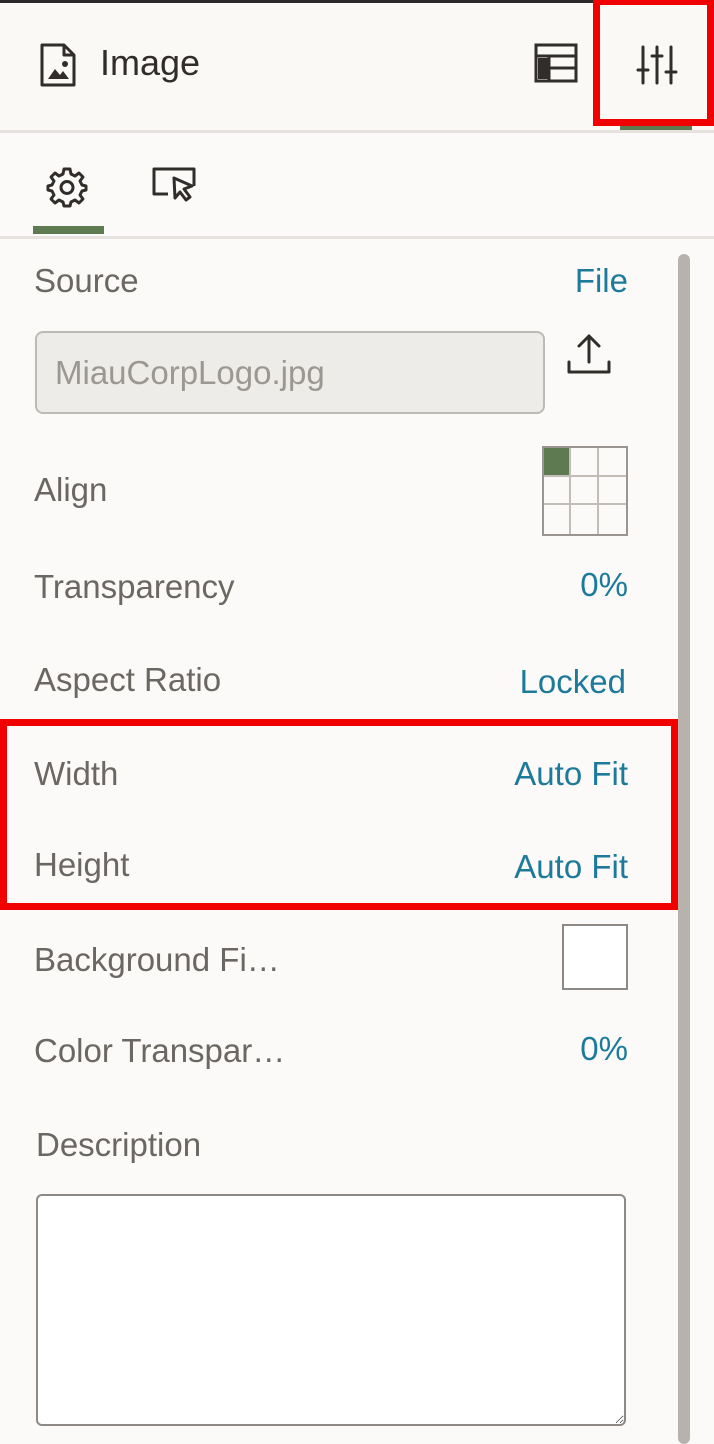 This screenshot has height=1444, width=714. Describe the element at coordinates (339, 814) in the screenshot. I see `highlight-box-width-height` at that location.